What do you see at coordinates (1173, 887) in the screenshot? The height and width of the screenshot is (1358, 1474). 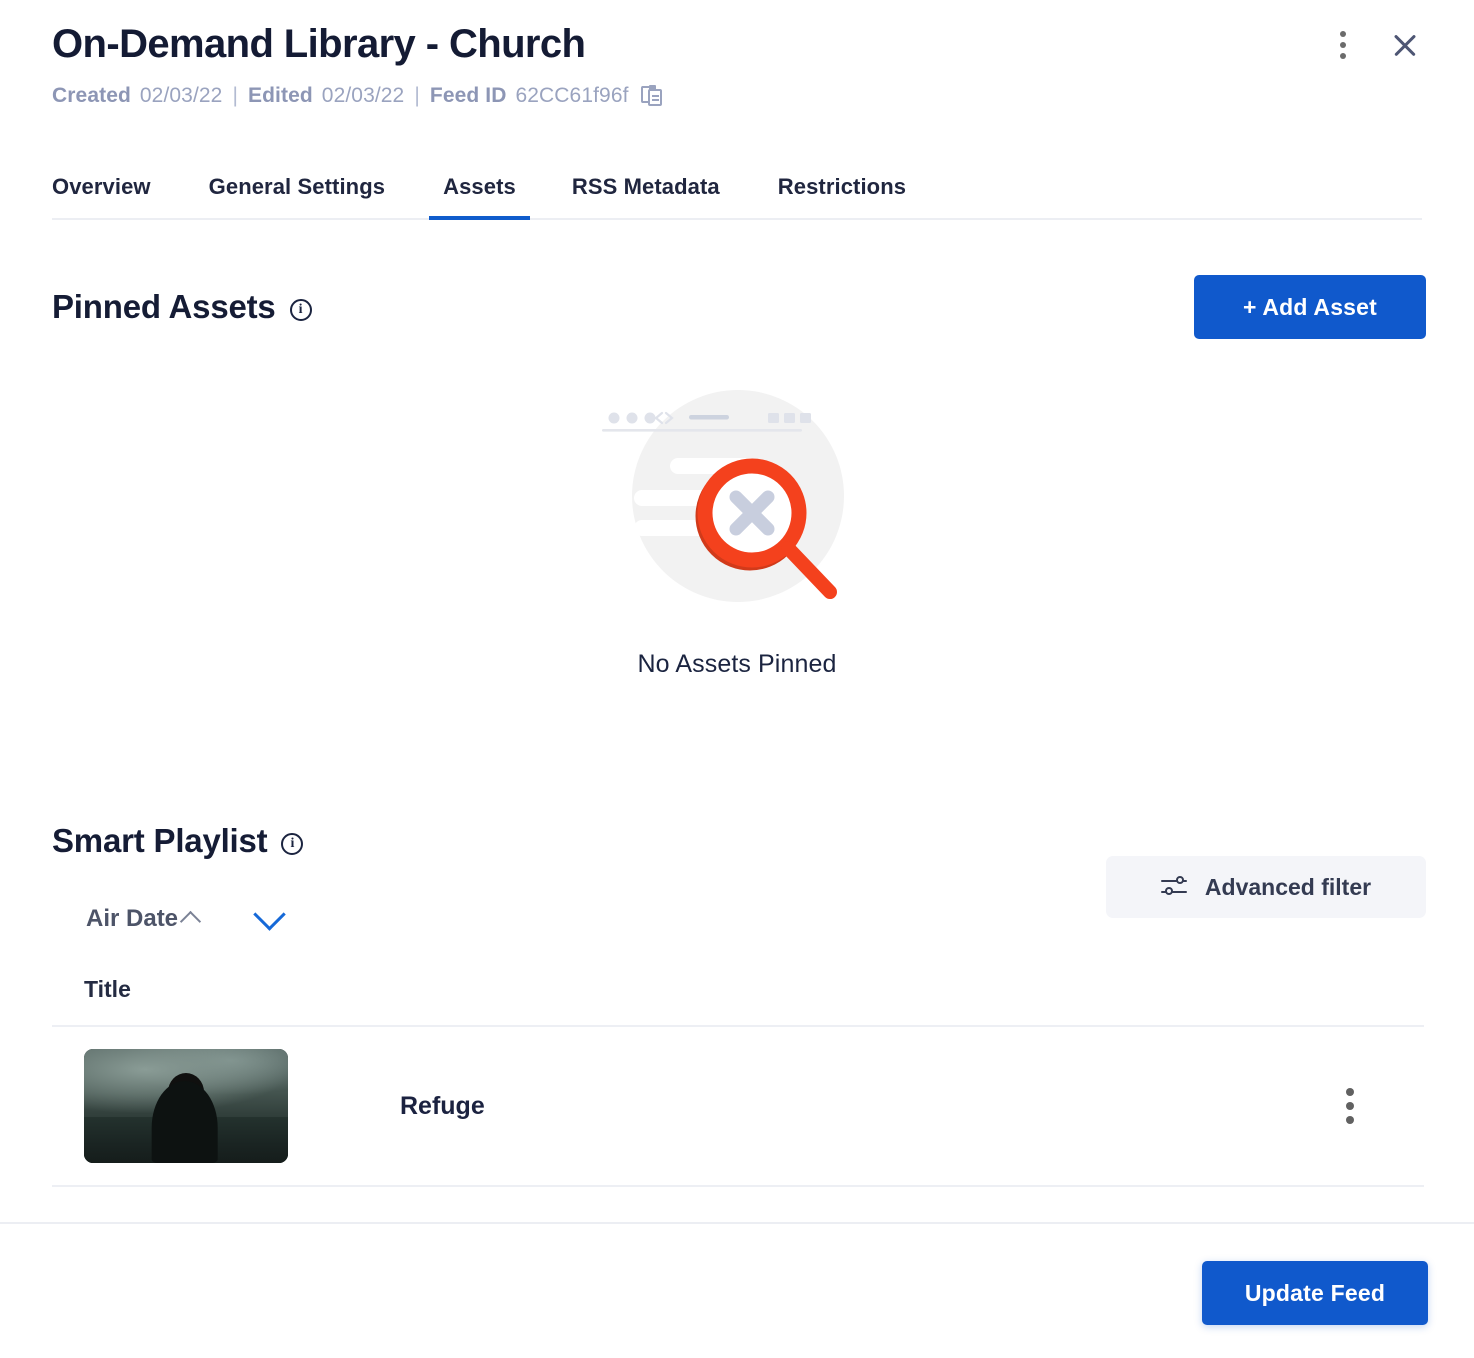 I see `tune-sliders-icon` at bounding box center [1173, 887].